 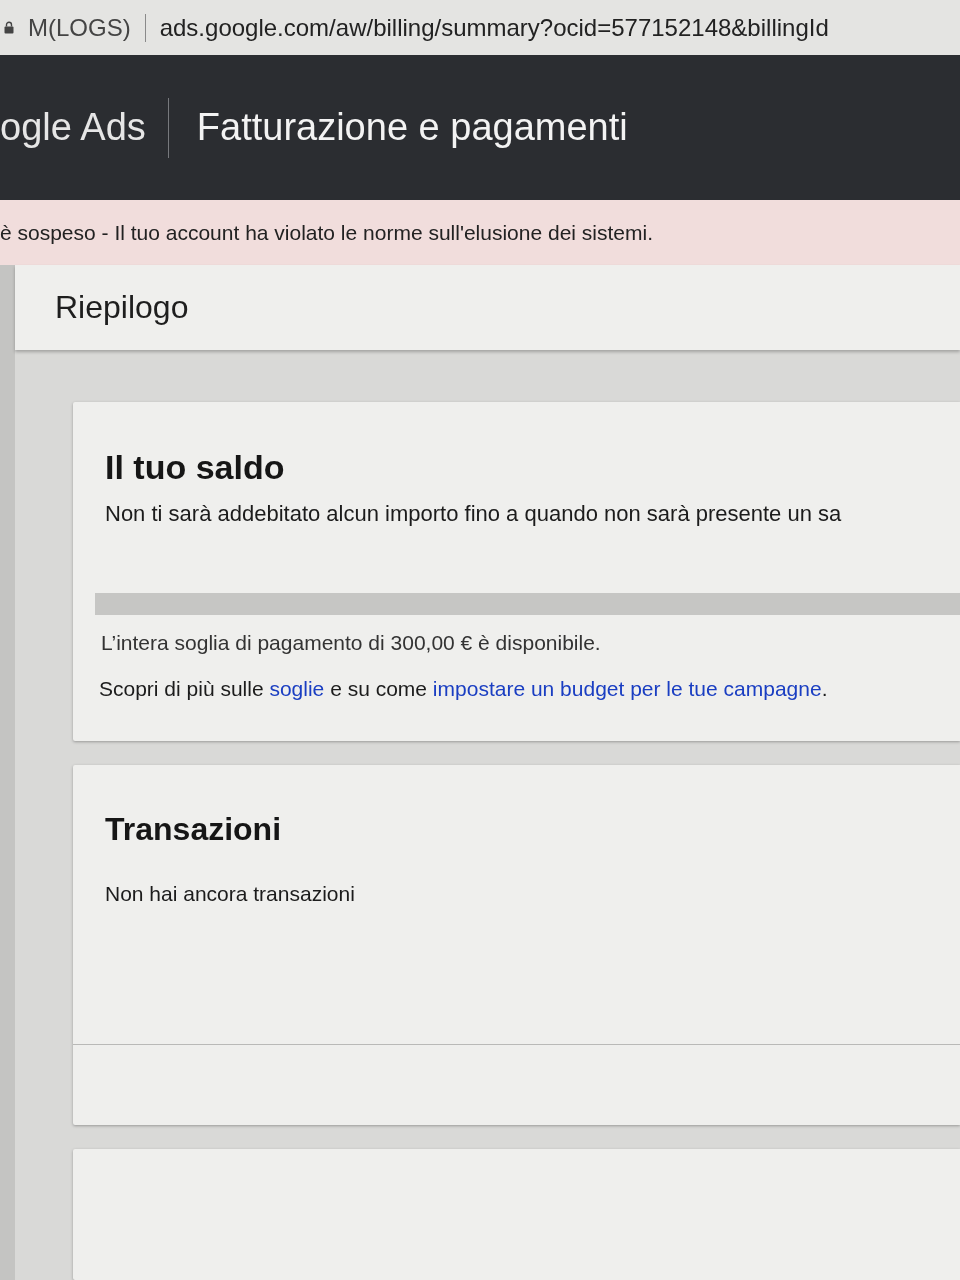 What do you see at coordinates (473, 514) in the screenshot?
I see `balance-description: Non ti sarà addebitato alcun importo fino a quando non sarà presente un sa` at bounding box center [473, 514].